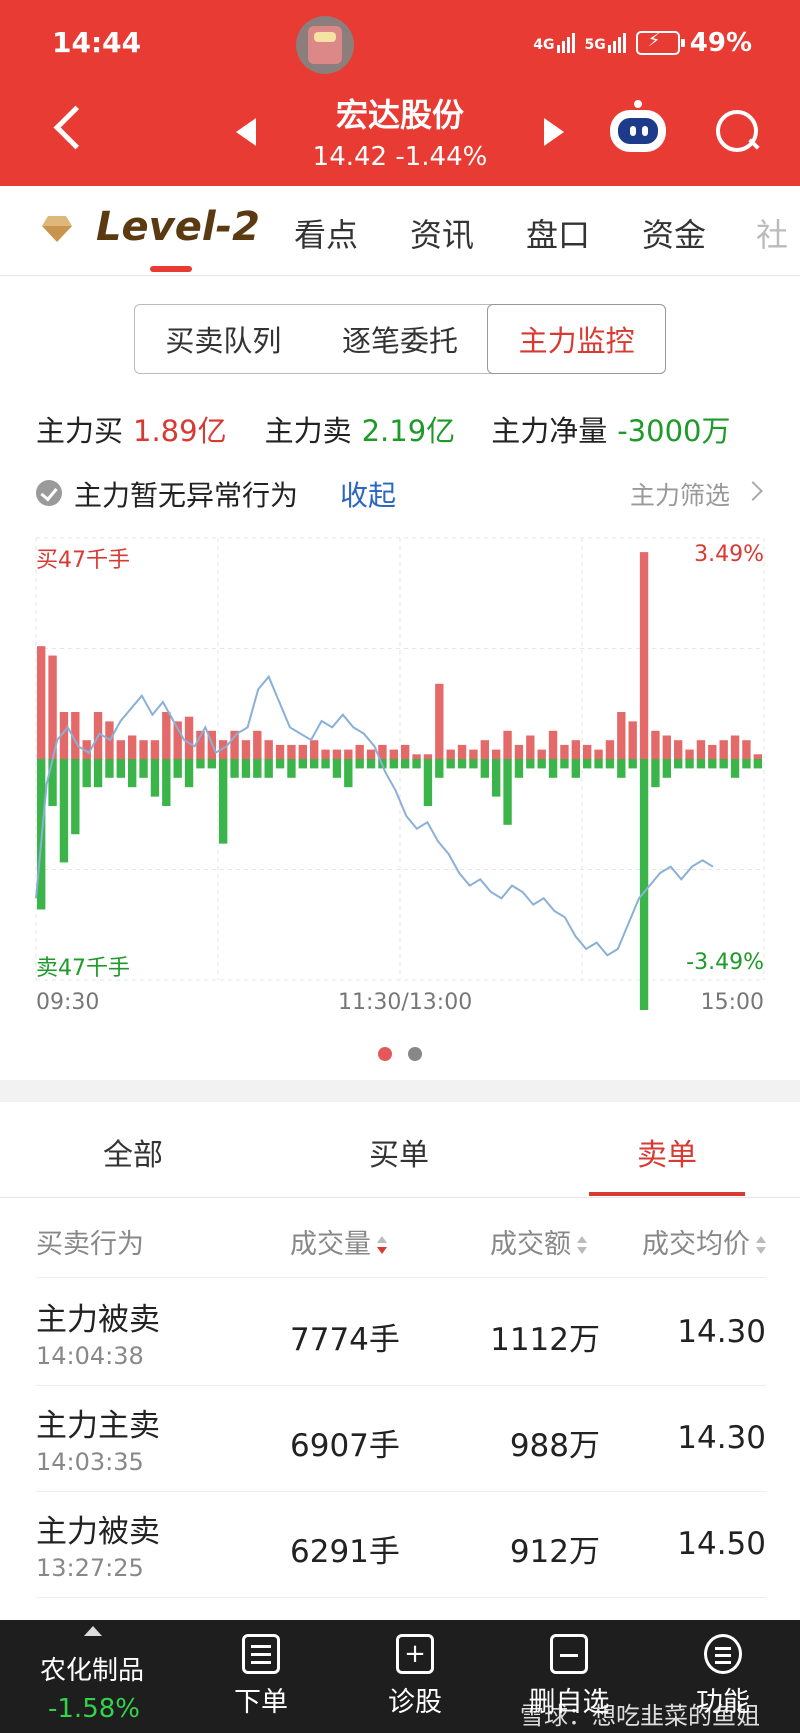 This screenshot has height=1733, width=800. What do you see at coordinates (223, 339) in the screenshot?
I see `segment-queue: 买卖队列` at bounding box center [223, 339].